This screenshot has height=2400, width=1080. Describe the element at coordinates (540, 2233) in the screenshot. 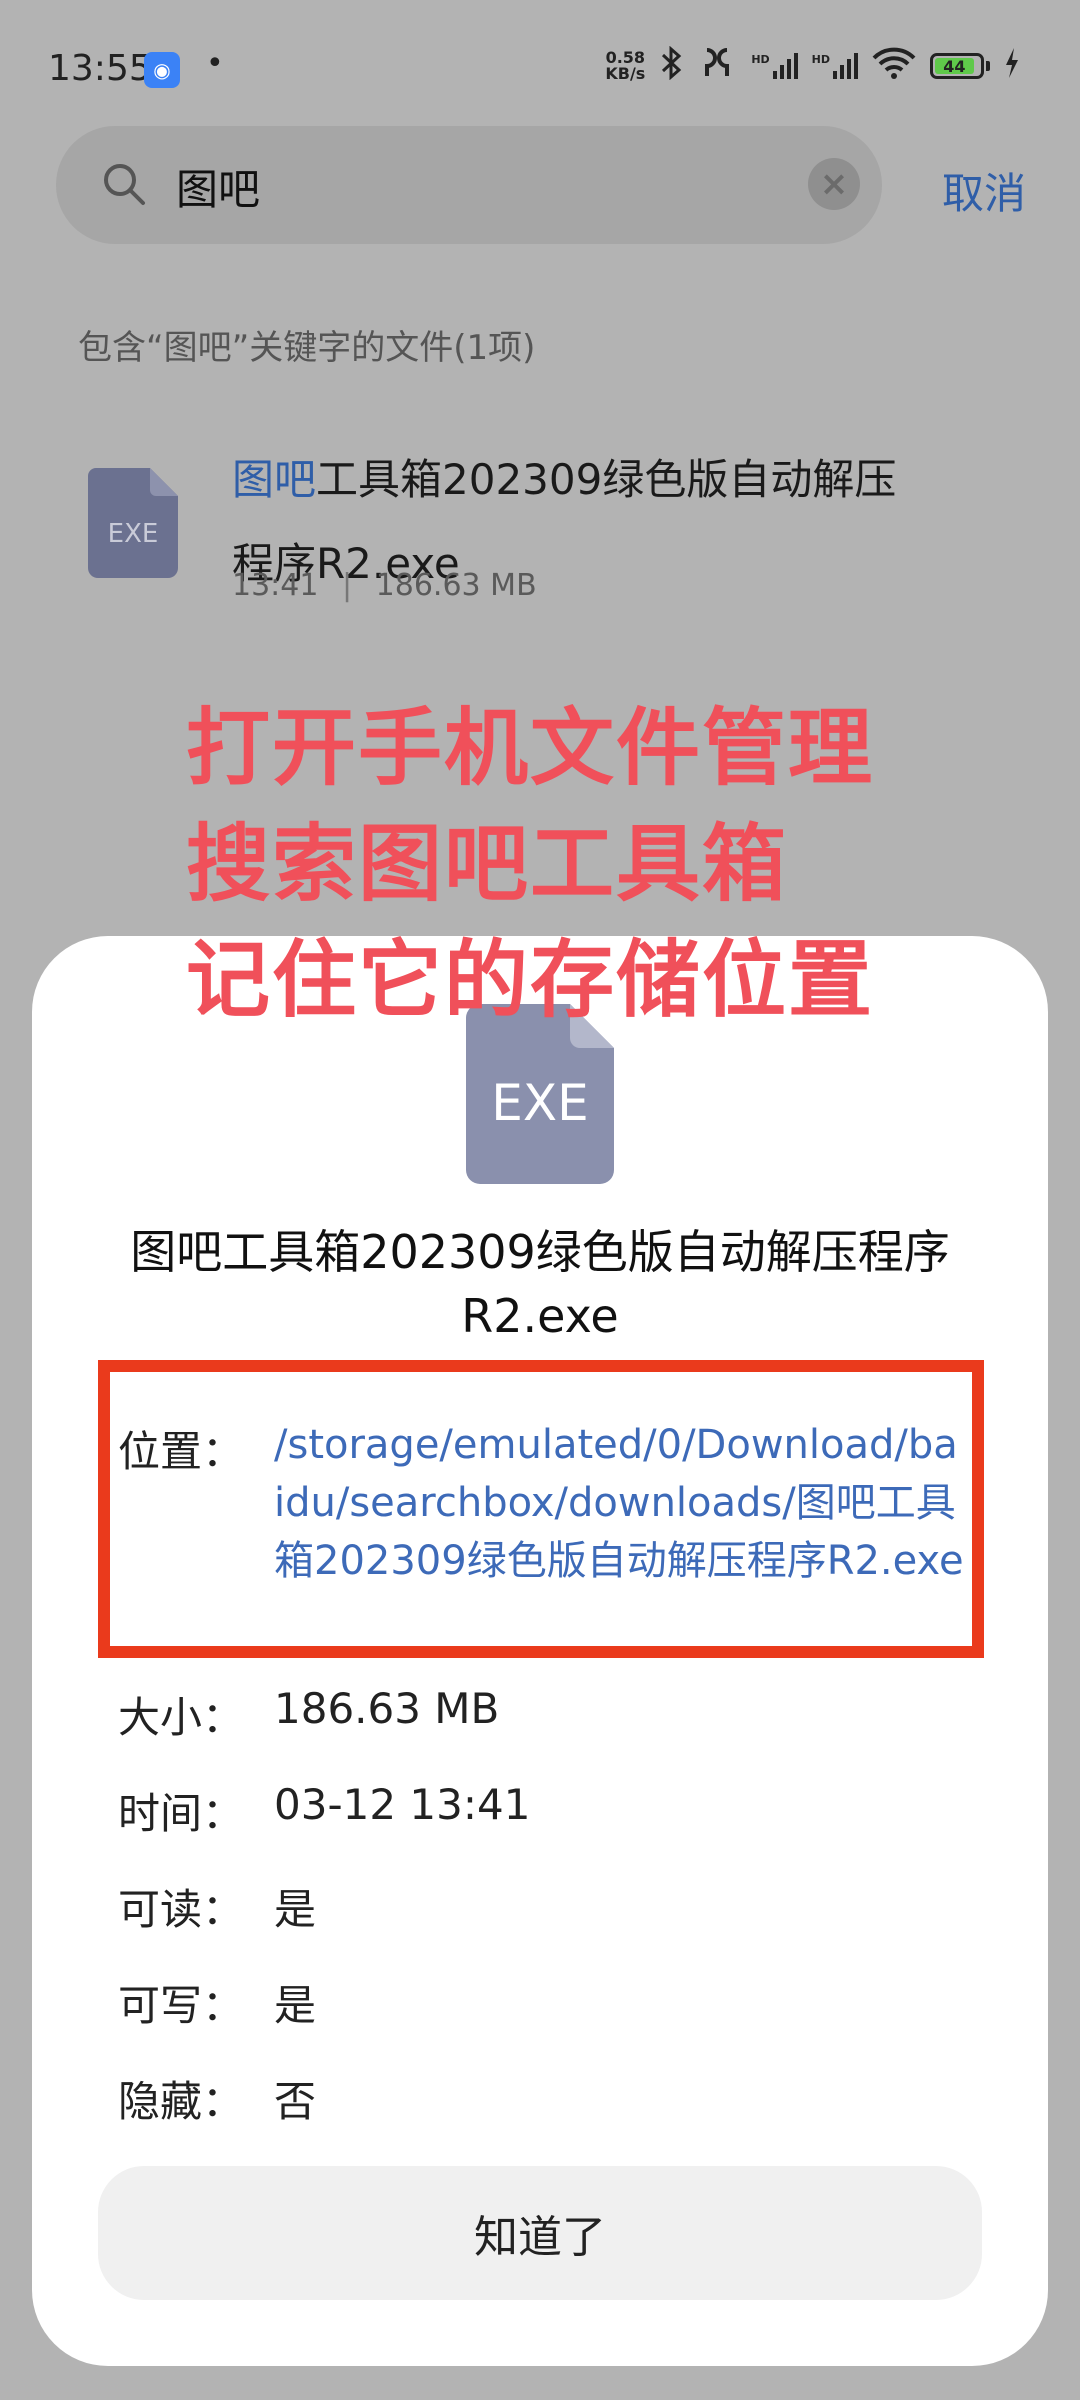

I see `ok-button: 知道了` at that location.